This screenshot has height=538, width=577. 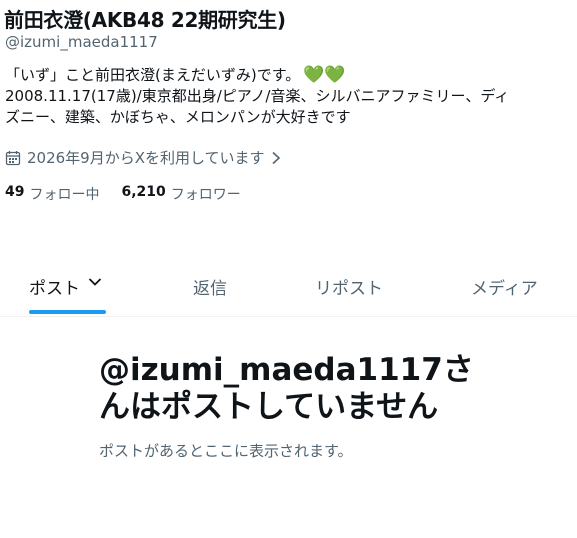 I want to click on joined-text: 2026年9月からXを利用しています, so click(x=146, y=158).